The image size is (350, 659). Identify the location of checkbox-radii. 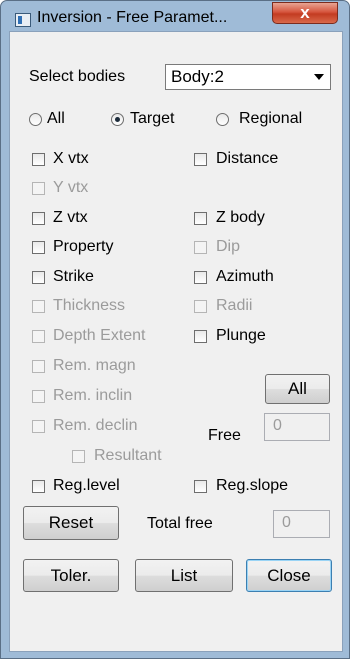
(200, 306).